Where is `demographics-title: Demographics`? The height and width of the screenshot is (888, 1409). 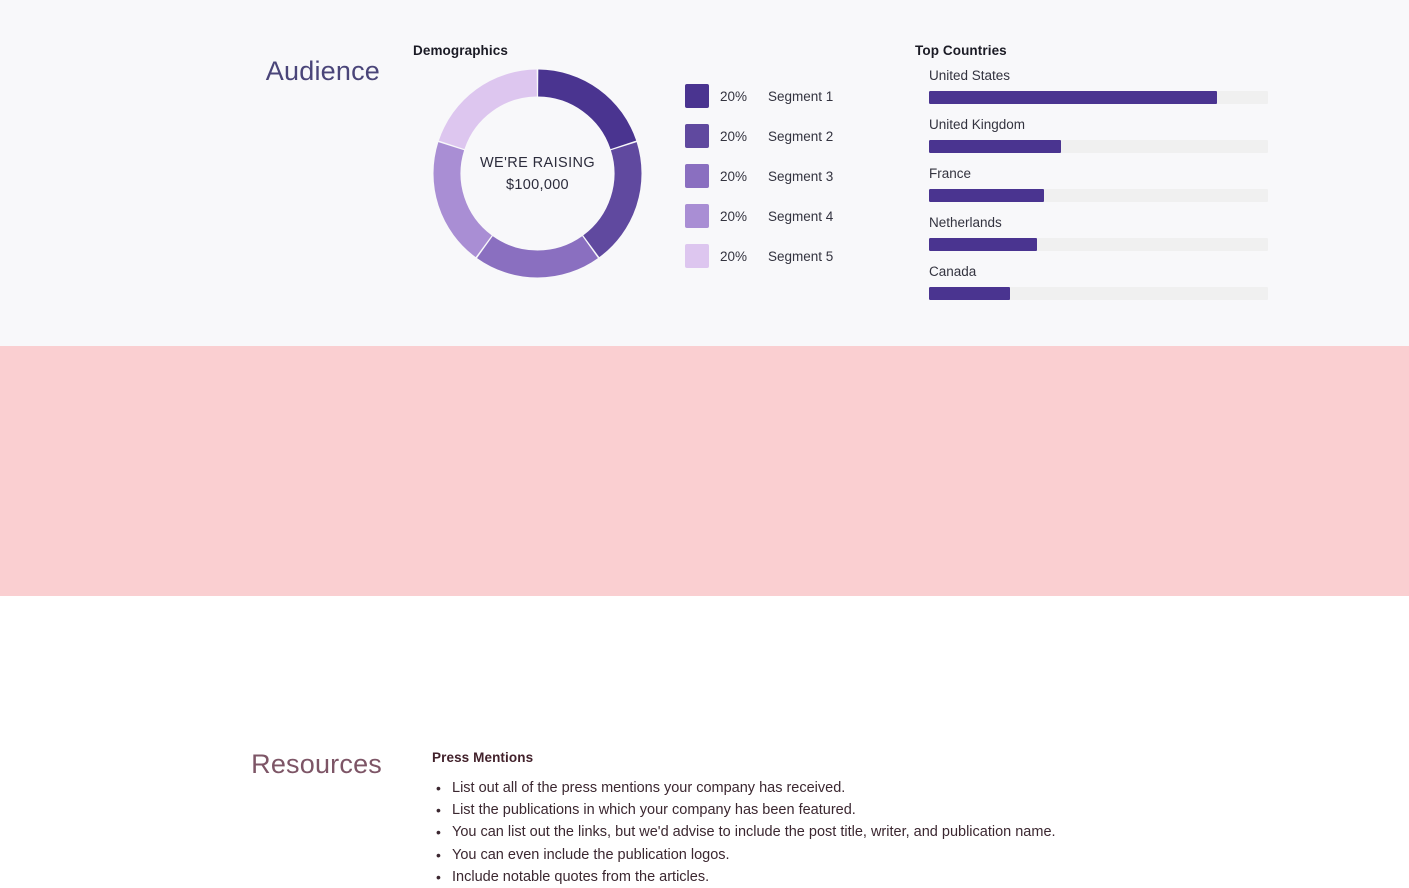
demographics-title: Demographics is located at coordinates (460, 50).